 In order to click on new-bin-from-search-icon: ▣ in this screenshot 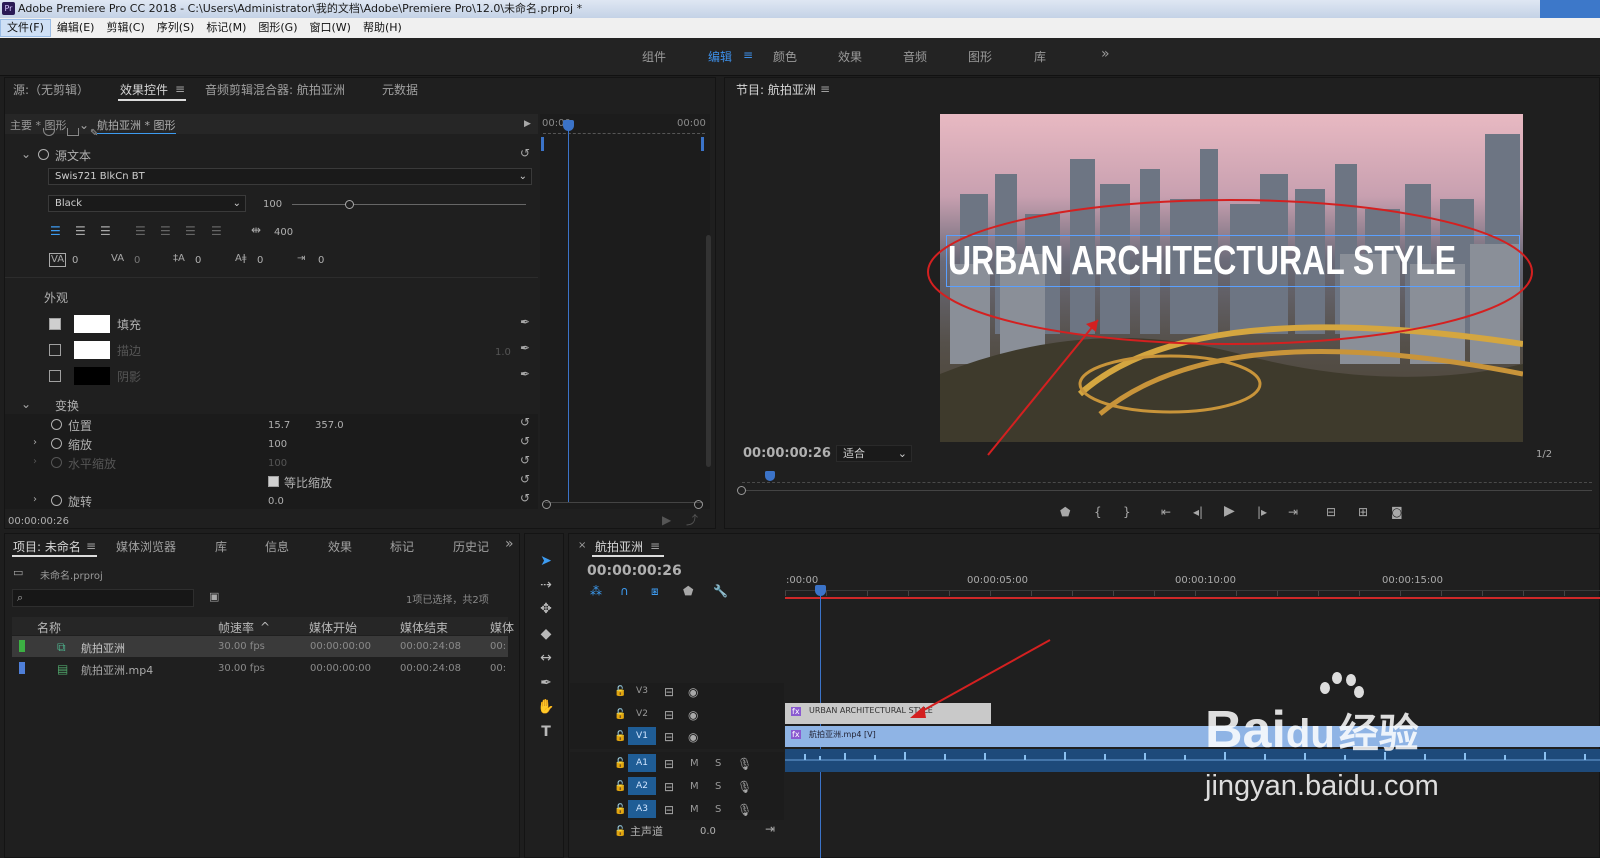, I will do `click(214, 597)`.